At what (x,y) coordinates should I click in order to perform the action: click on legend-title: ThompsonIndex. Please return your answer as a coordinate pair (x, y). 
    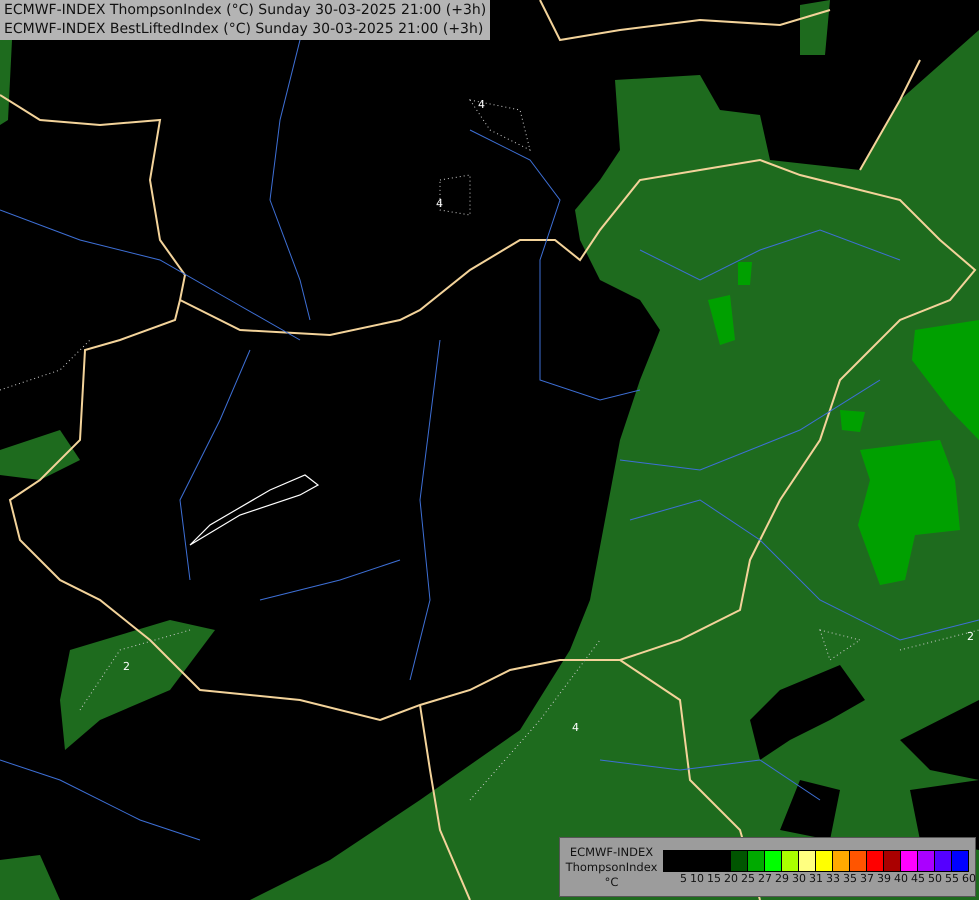
    Looking at the image, I should click on (611, 867).